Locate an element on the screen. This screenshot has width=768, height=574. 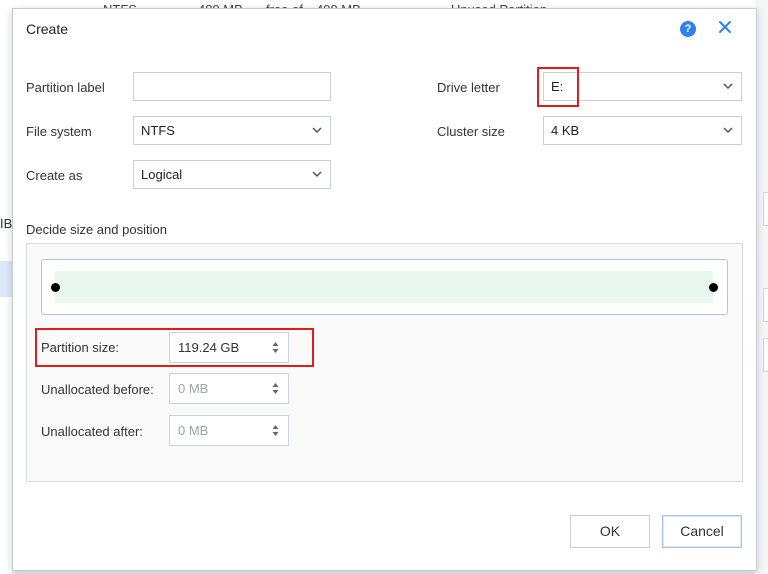
file-system-select: NTFS is located at coordinates (232, 130).